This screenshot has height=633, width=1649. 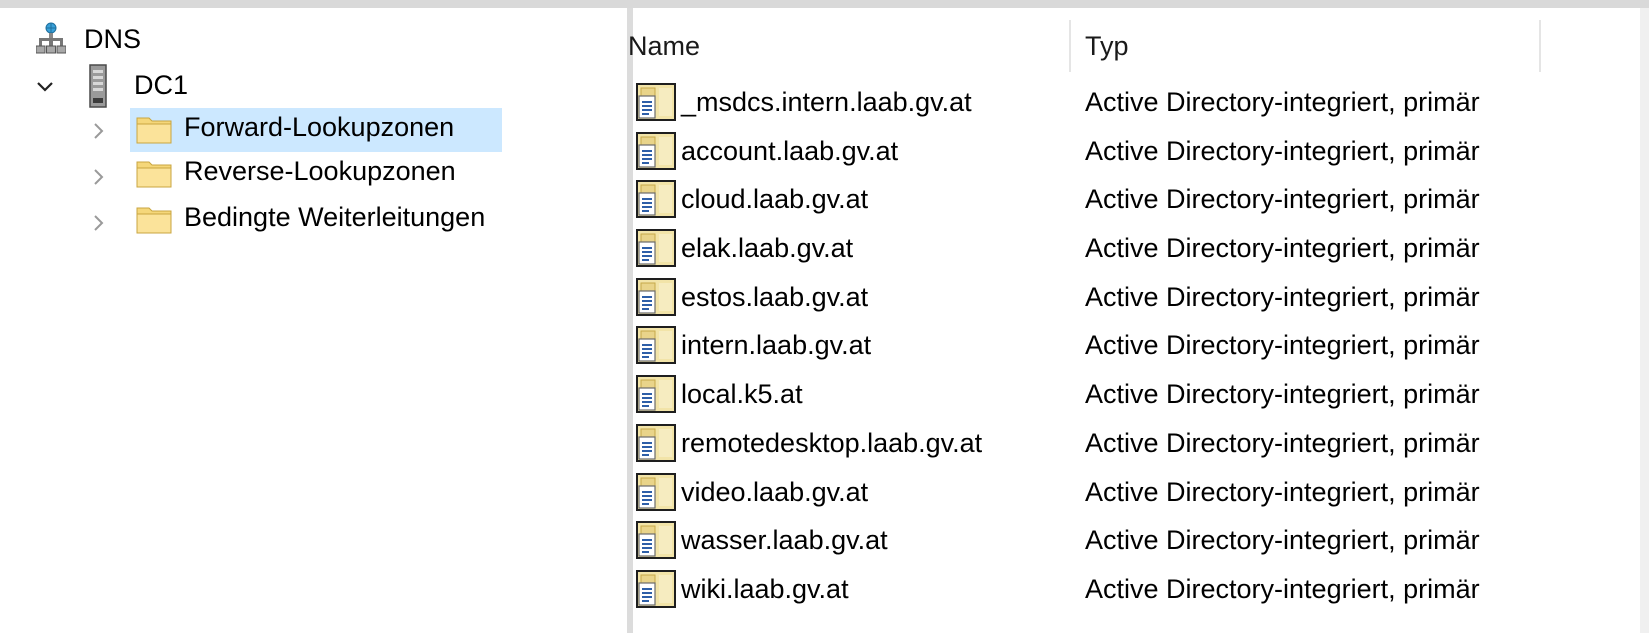 What do you see at coordinates (832, 442) in the screenshot?
I see `zone-name: remotedesktop.laab.gv.at` at bounding box center [832, 442].